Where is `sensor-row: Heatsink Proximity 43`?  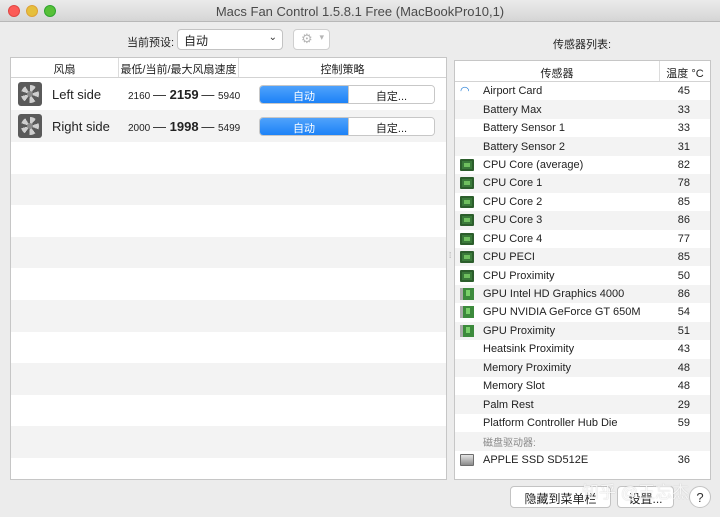 sensor-row: Heatsink Proximity 43 is located at coordinates (582, 349).